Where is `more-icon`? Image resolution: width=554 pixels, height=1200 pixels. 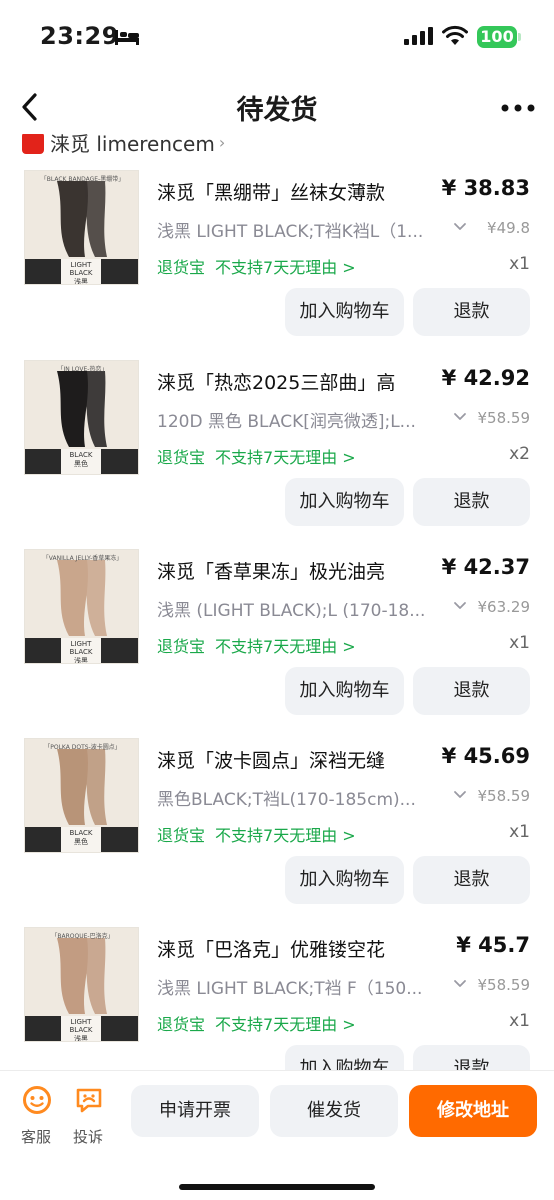
more-icon is located at coordinates (518, 108).